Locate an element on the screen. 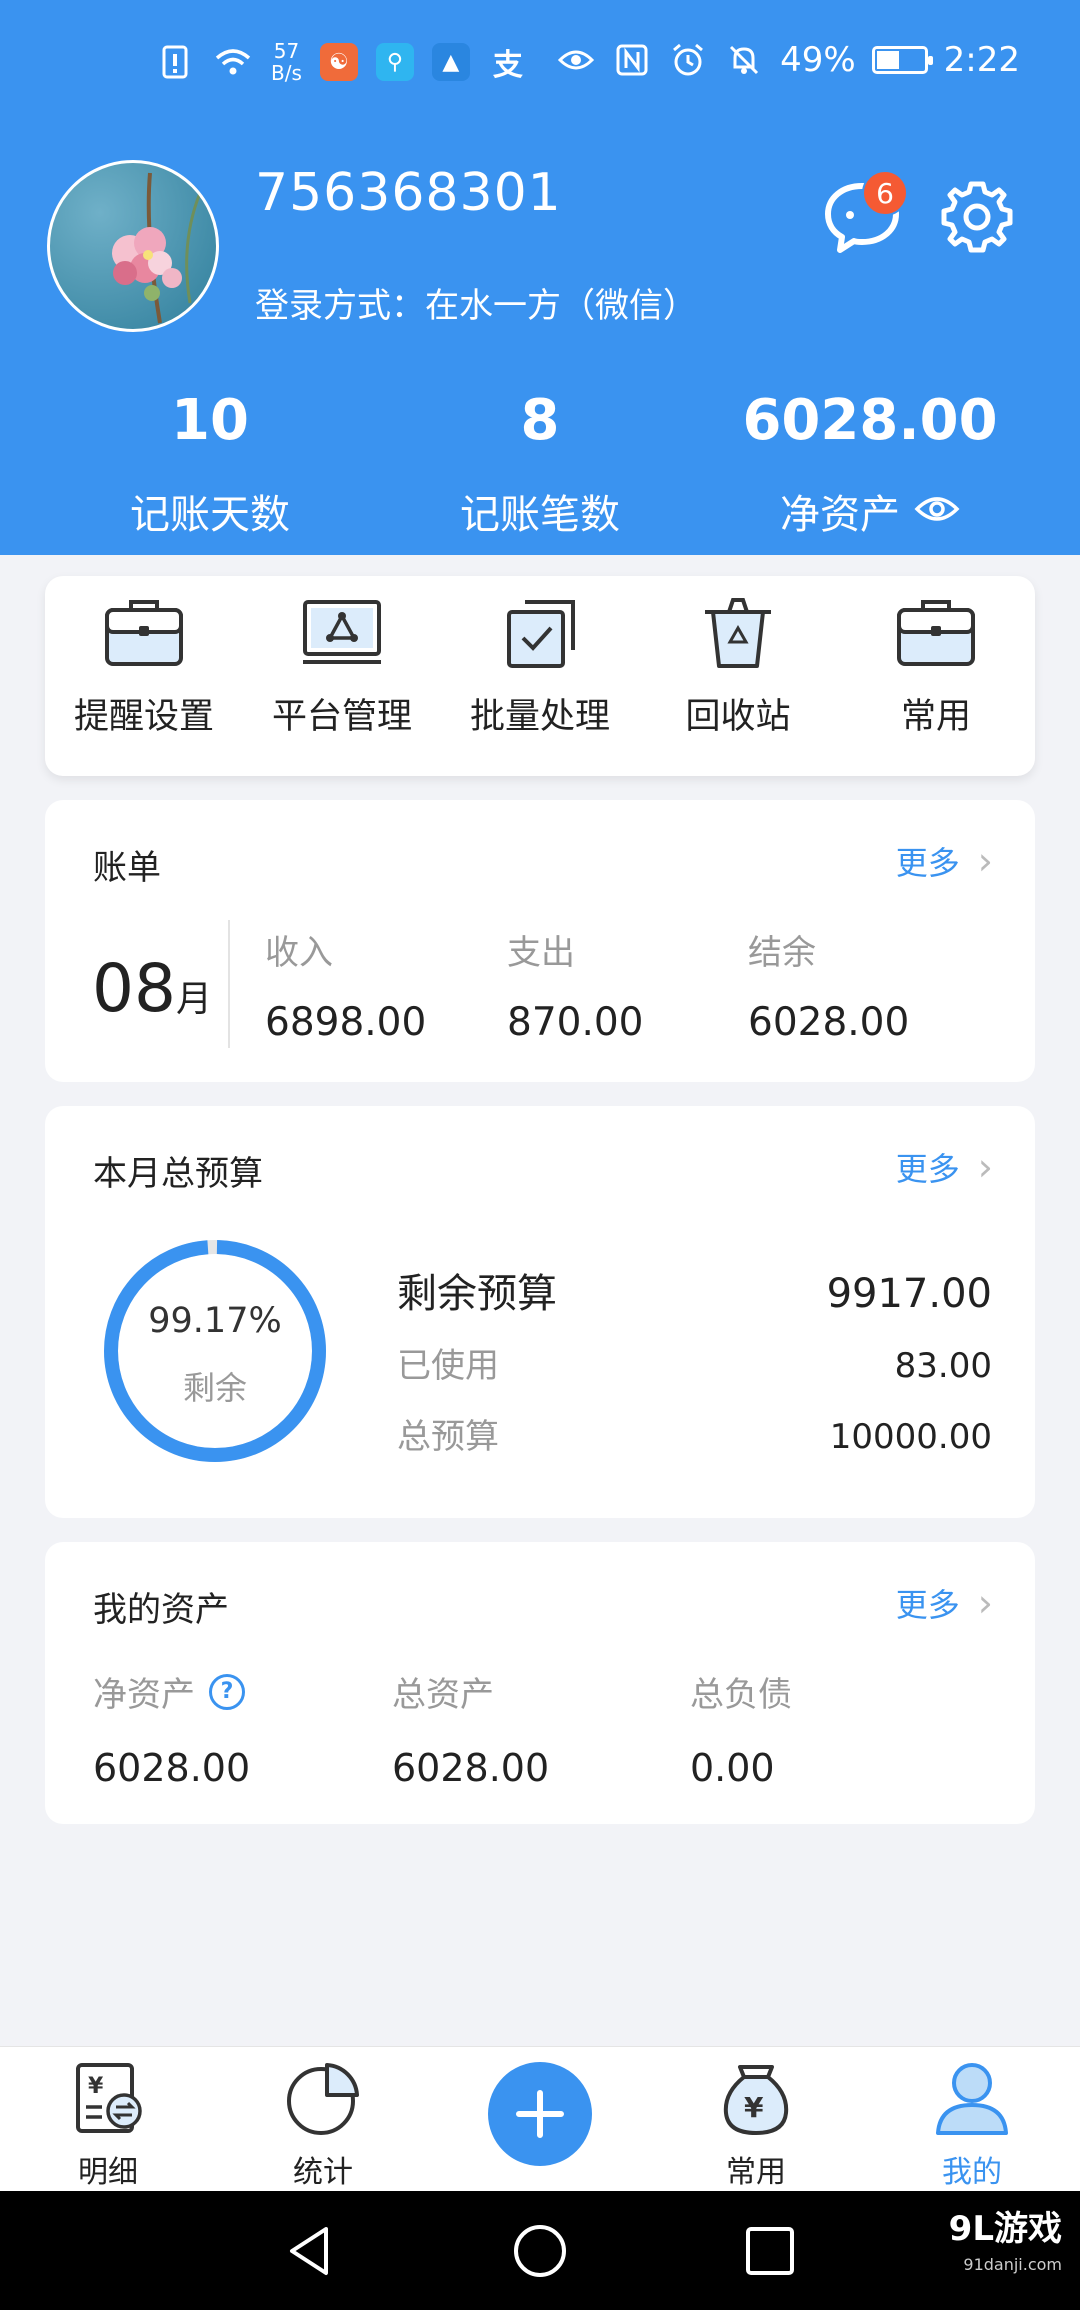 The height and width of the screenshot is (2310, 1080). nfc-icon is located at coordinates (632, 60).